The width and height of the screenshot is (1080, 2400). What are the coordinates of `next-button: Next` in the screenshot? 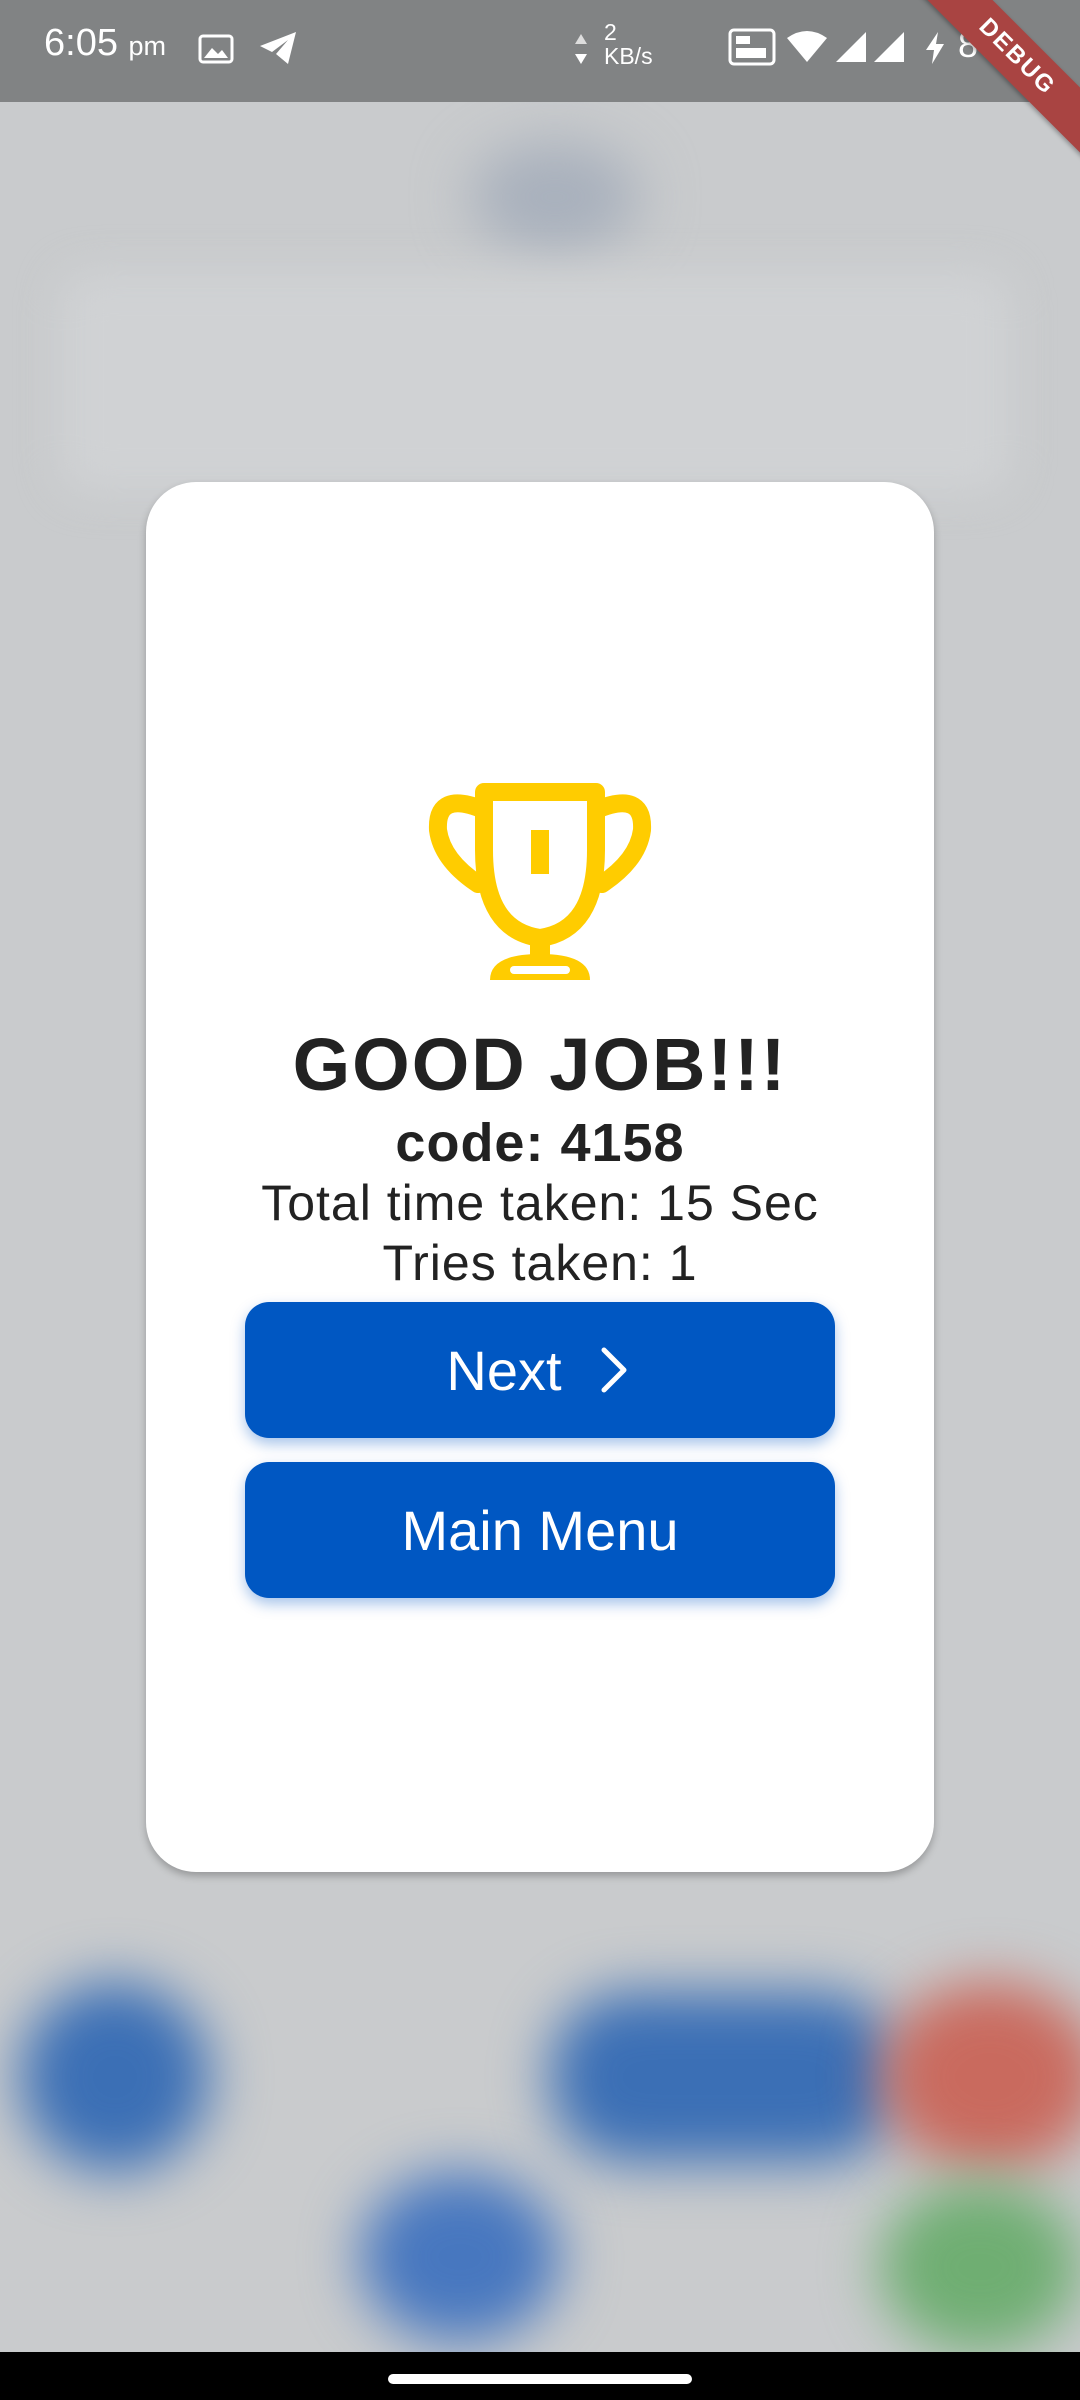 It's located at (540, 1370).